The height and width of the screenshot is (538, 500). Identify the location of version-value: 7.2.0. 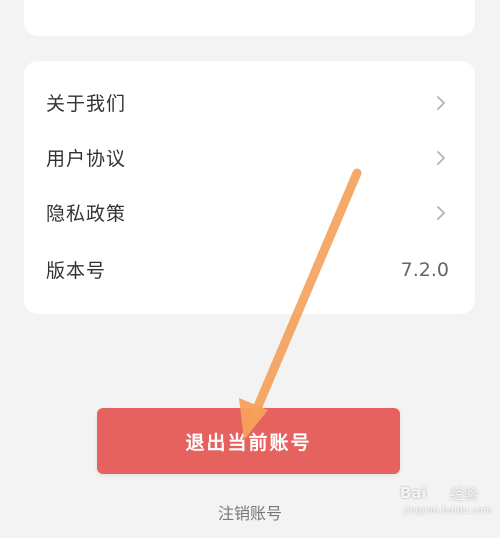
(424, 269).